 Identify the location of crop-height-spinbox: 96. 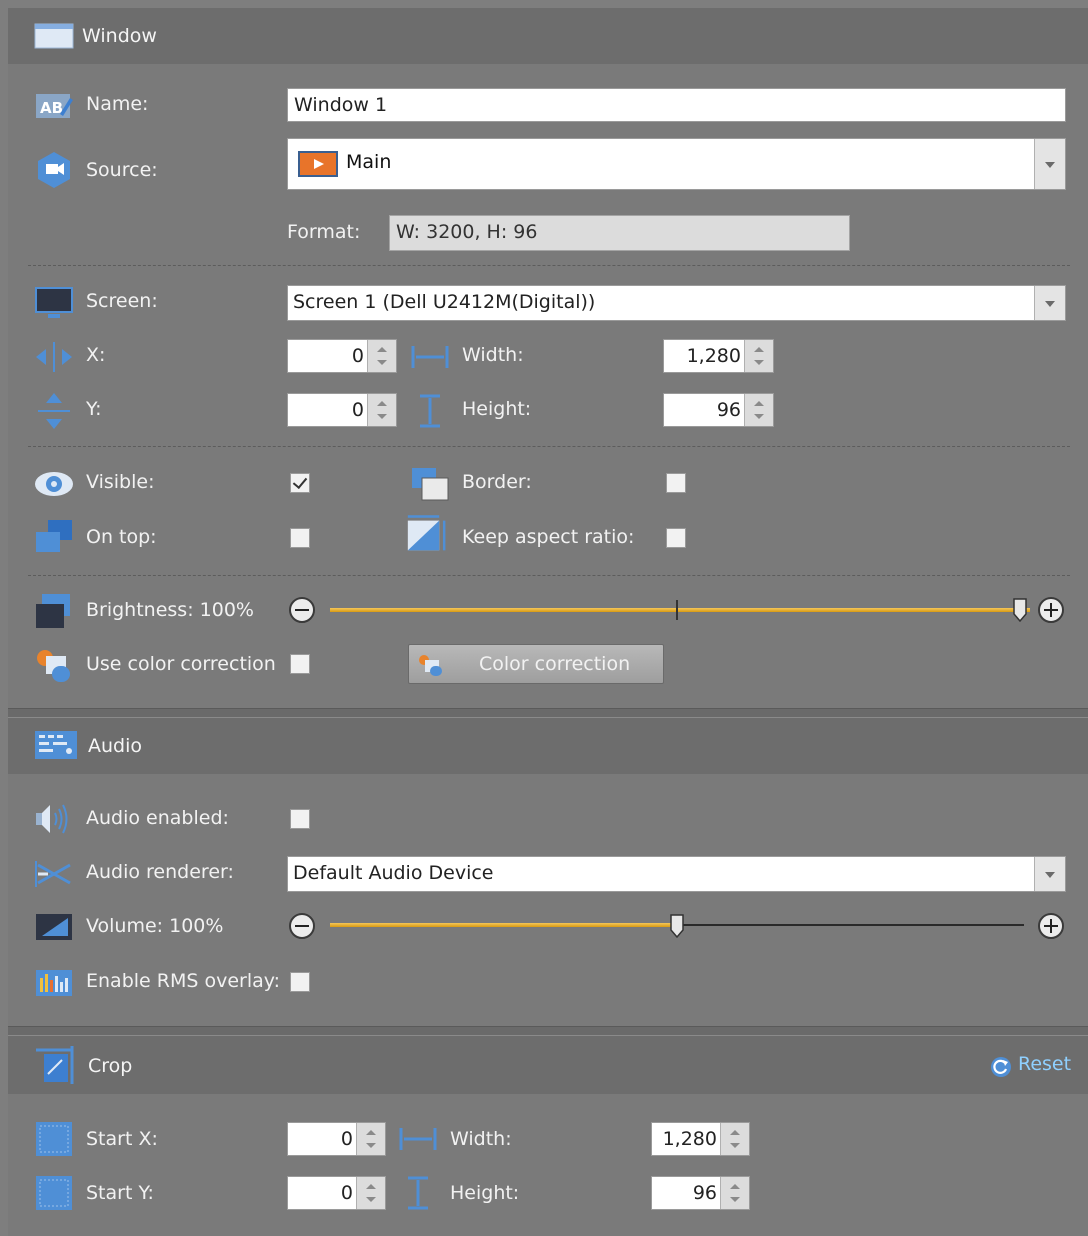
(700, 1193).